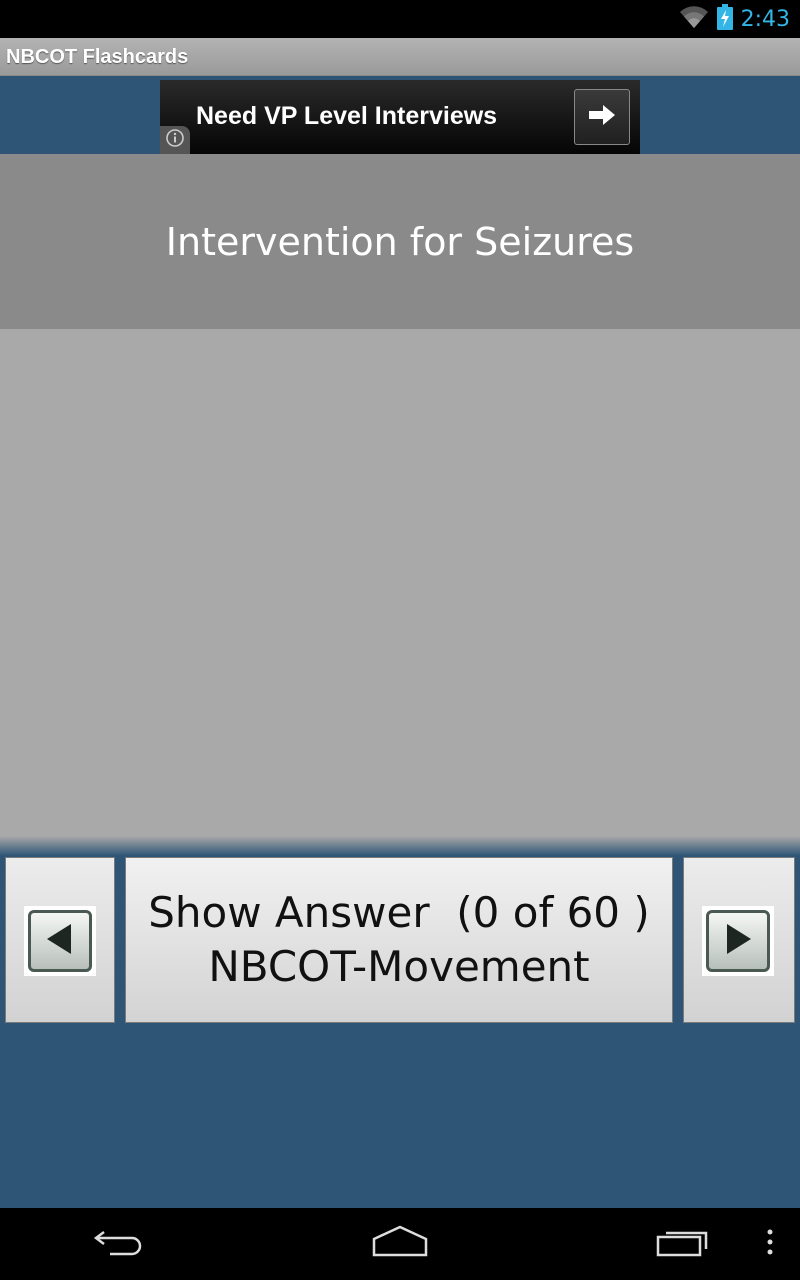 The height and width of the screenshot is (1280, 800). I want to click on triangle-left-icon, so click(60, 941).